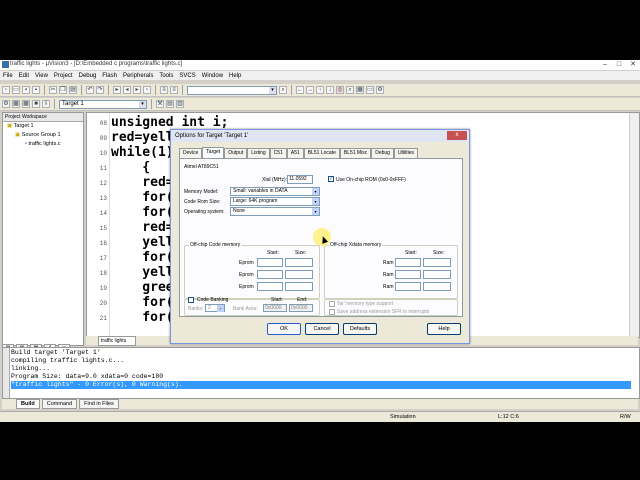  What do you see at coordinates (6, 104) in the screenshot?
I see `compile-icon: ⚙` at bounding box center [6, 104].